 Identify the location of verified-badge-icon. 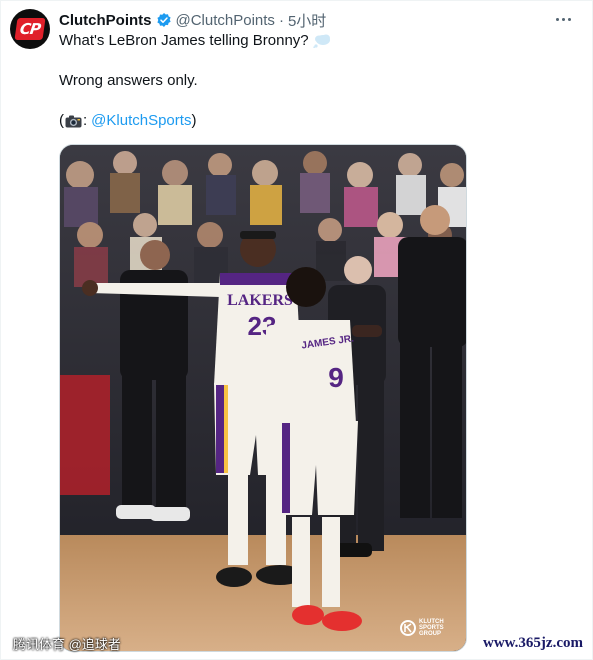
(163, 20).